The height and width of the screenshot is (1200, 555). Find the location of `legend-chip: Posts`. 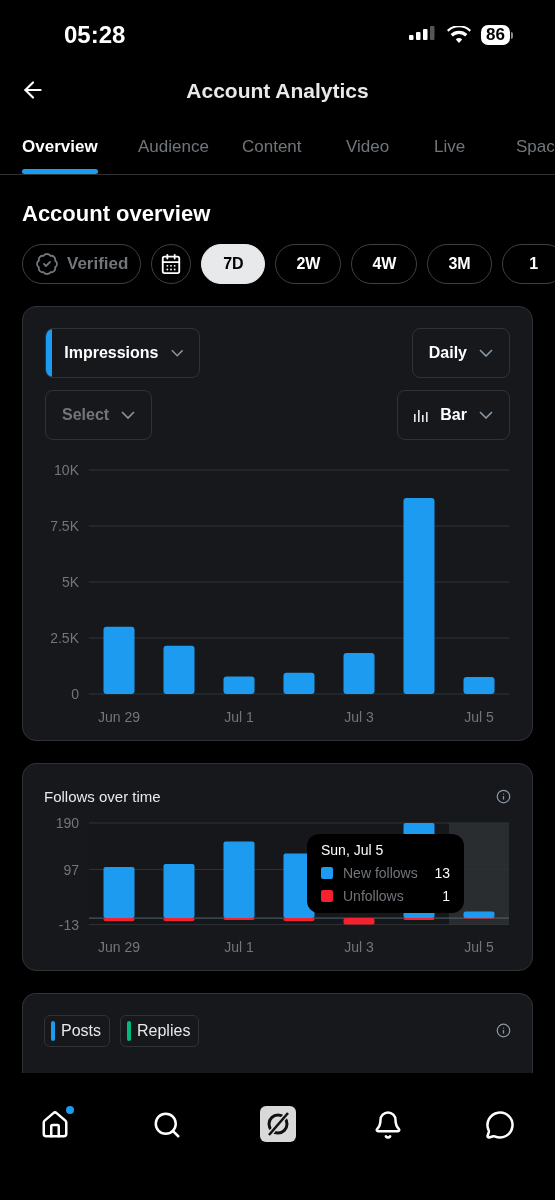

legend-chip: Posts is located at coordinates (77, 1031).